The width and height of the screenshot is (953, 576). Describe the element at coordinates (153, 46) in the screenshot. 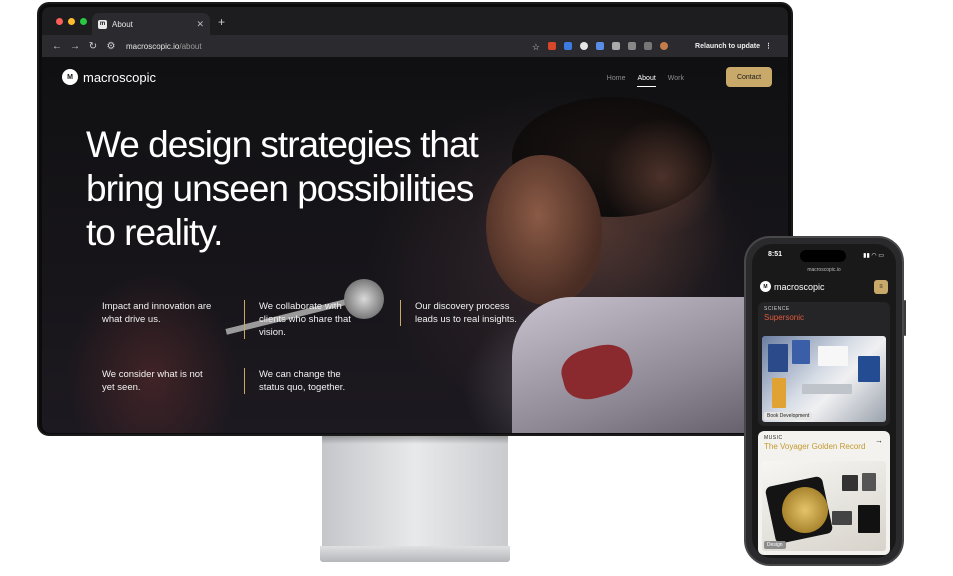

I see `url-host: macroscopic.io` at that location.